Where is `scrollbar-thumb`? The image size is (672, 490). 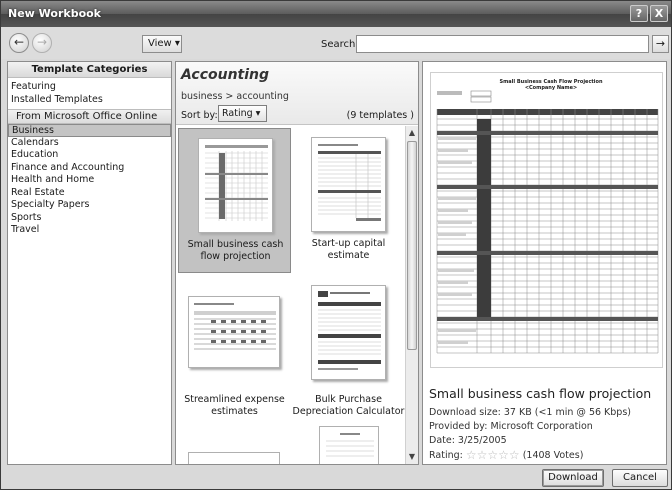 scrollbar-thumb is located at coordinates (412, 245).